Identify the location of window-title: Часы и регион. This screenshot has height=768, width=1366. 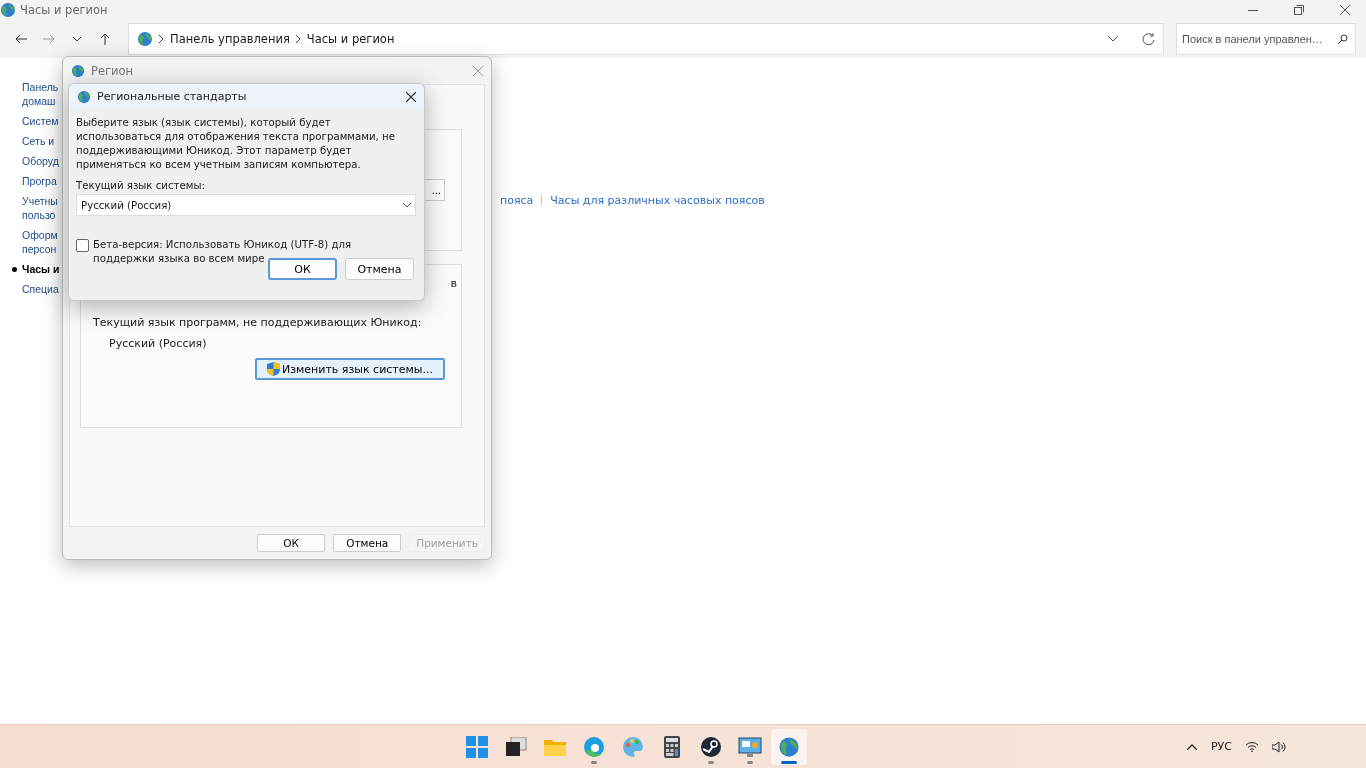
(64, 10).